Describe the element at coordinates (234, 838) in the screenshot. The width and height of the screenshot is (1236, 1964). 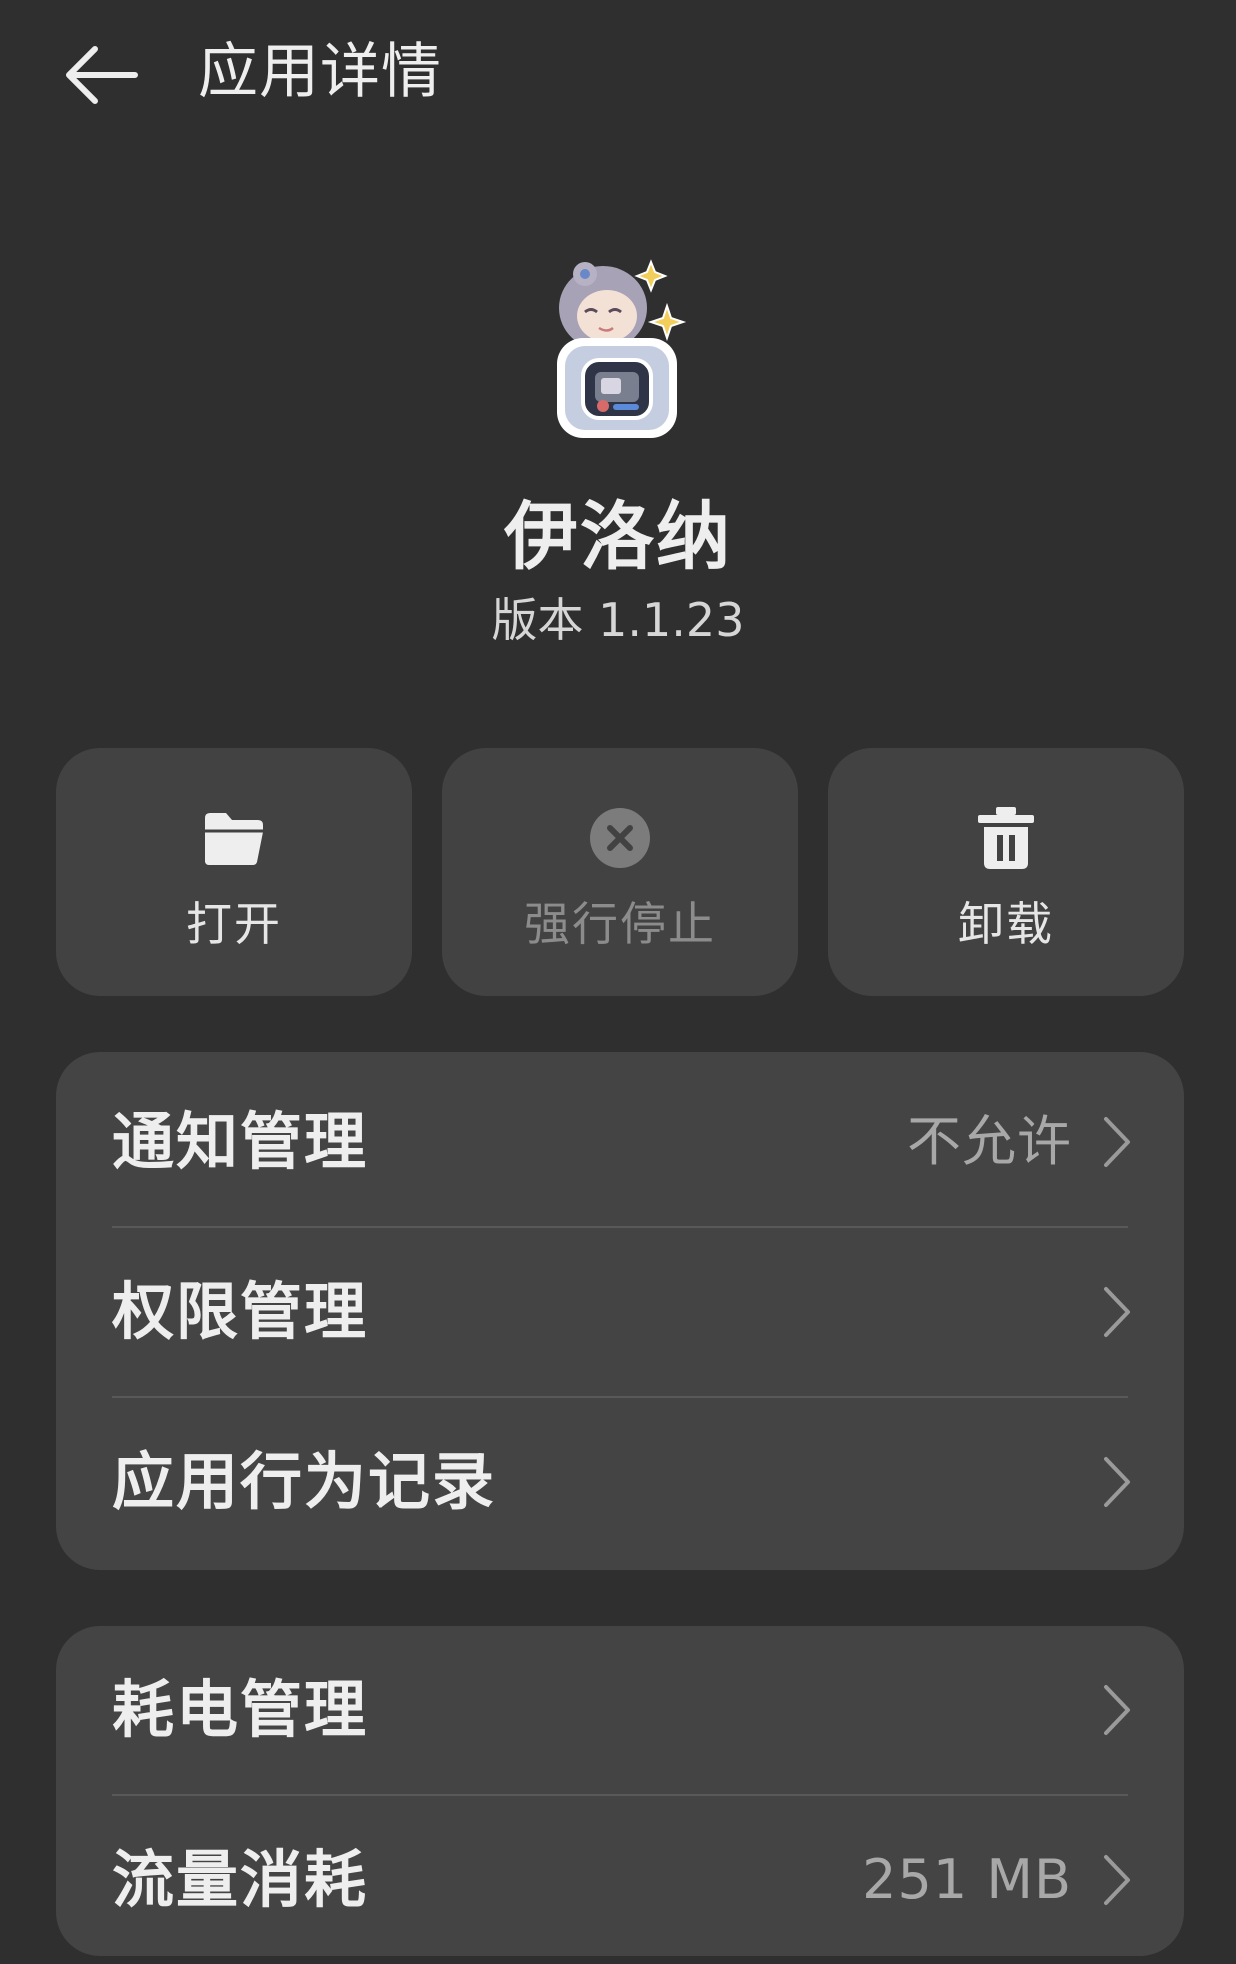
I see `folder-open-icon` at that location.